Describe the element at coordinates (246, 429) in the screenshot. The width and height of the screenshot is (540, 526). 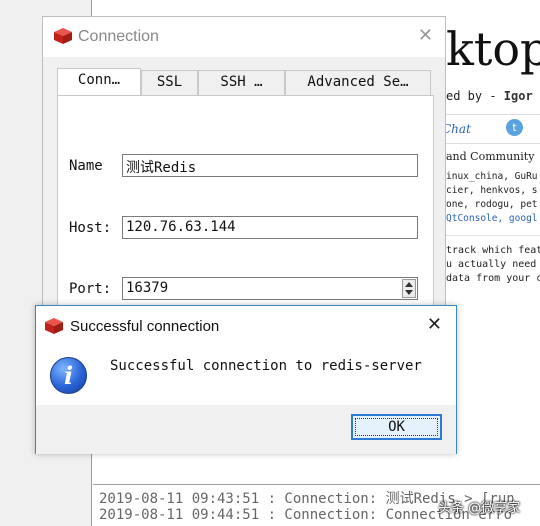
I see `message-box-footer: OK` at that location.